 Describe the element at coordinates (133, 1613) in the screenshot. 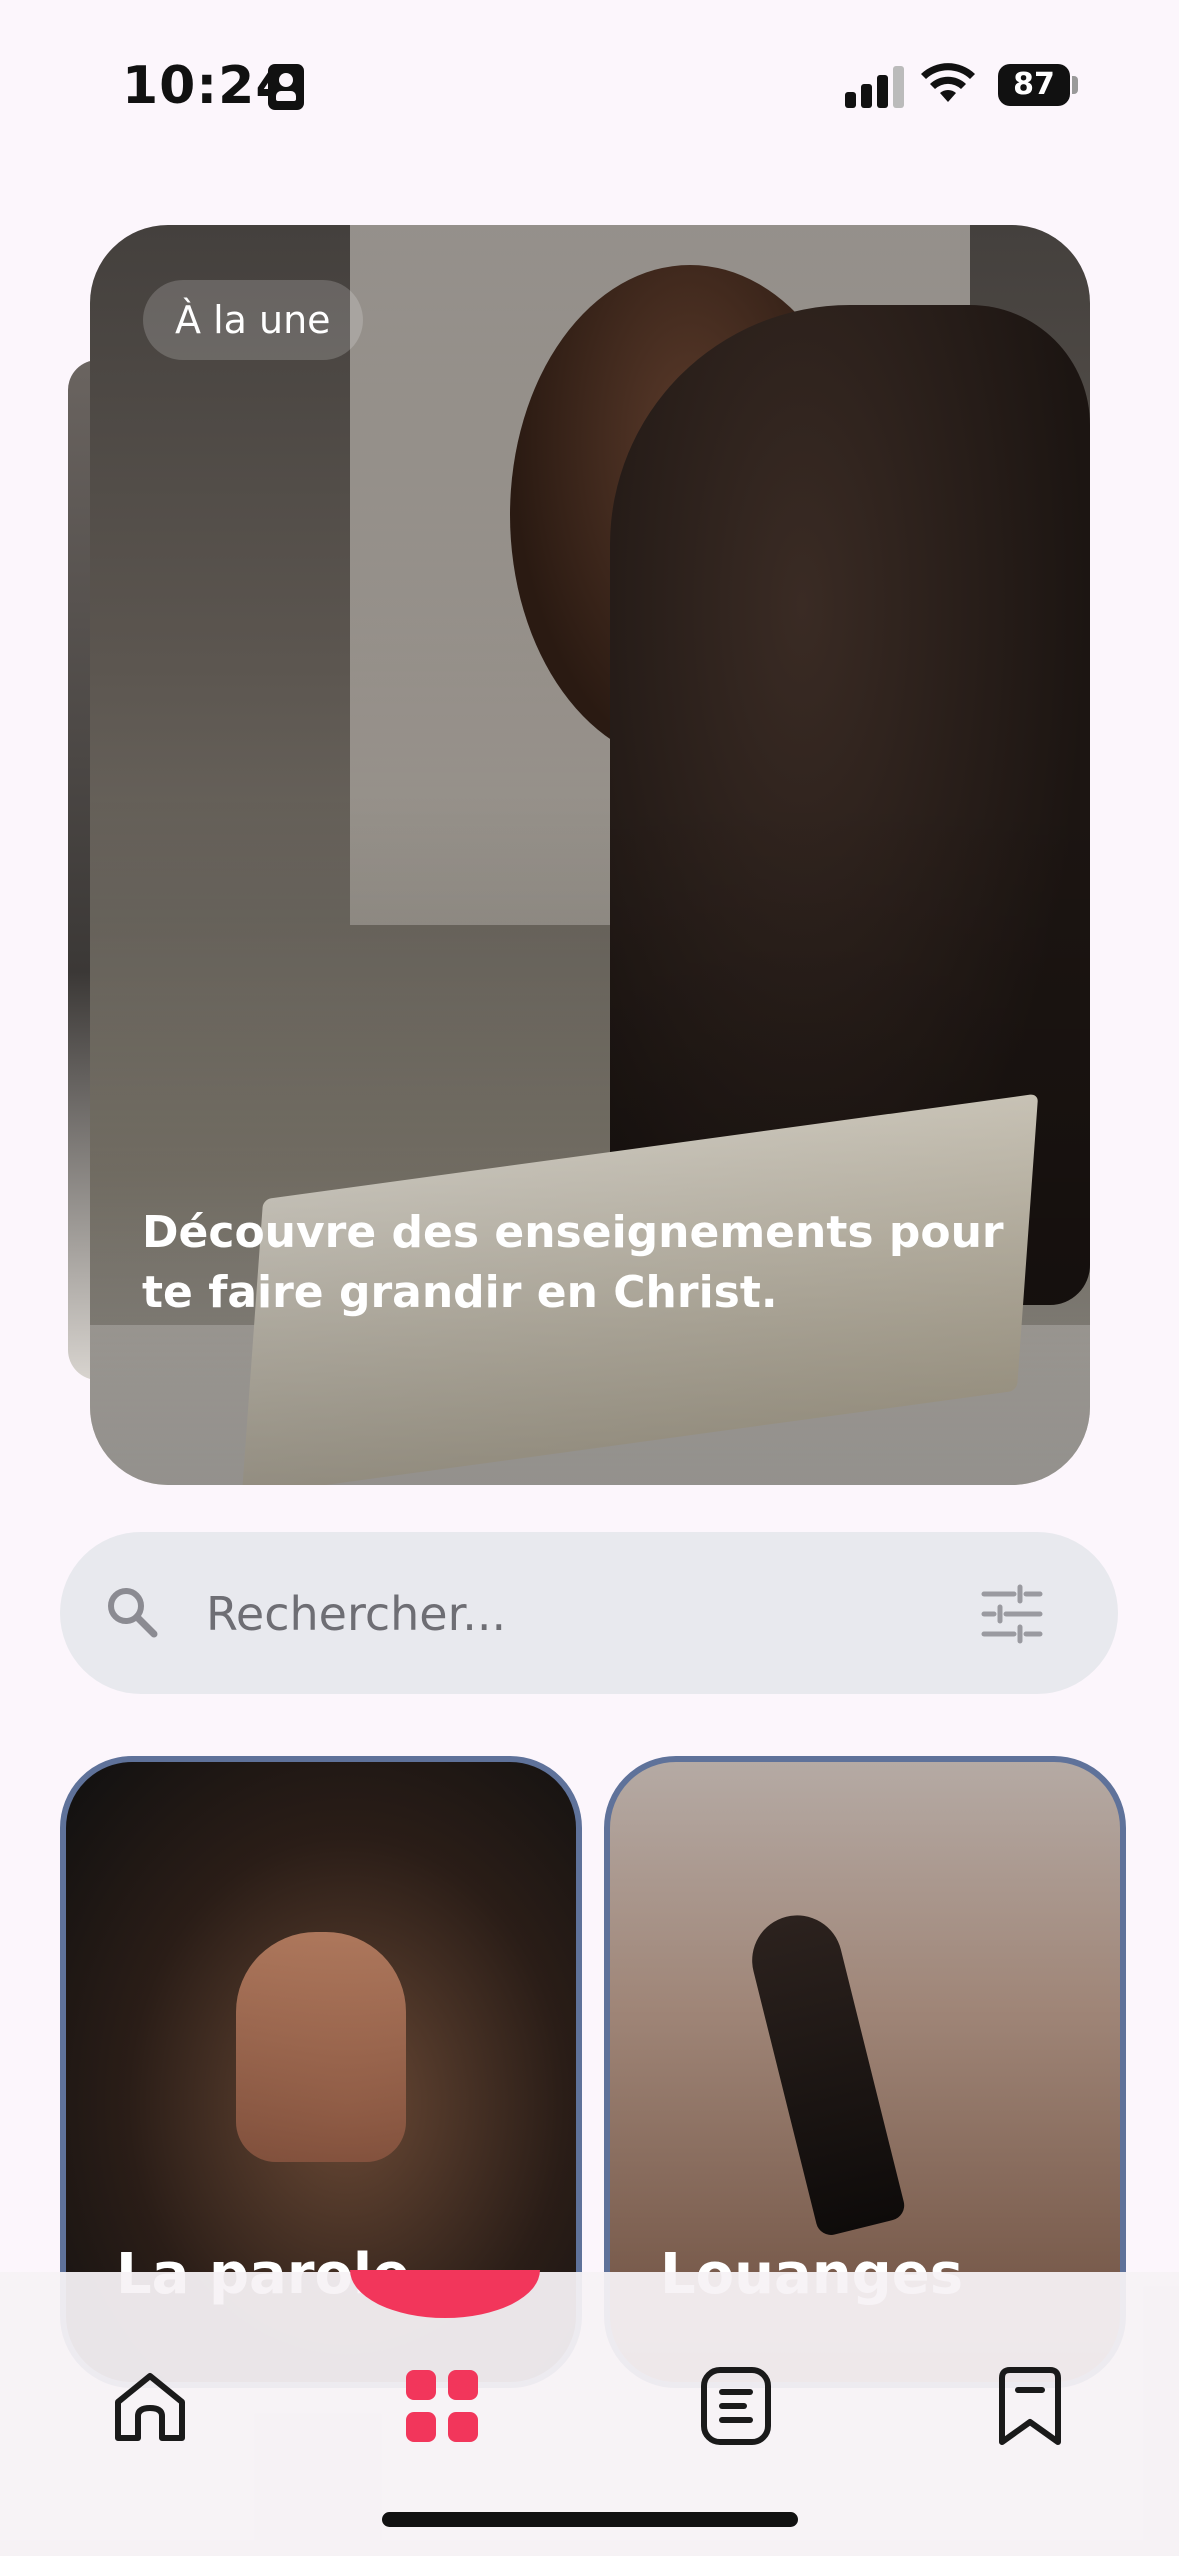

I see `search-icon` at that location.